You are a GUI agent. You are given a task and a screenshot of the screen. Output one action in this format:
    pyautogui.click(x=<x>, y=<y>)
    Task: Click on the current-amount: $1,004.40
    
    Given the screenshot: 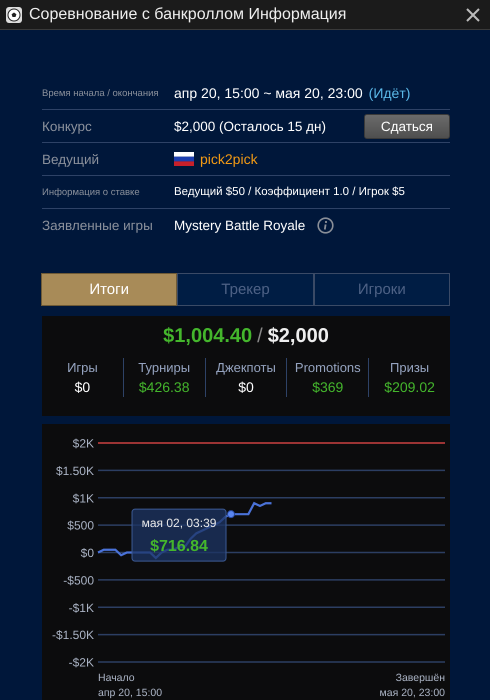 What is the action you would take?
    pyautogui.click(x=207, y=336)
    